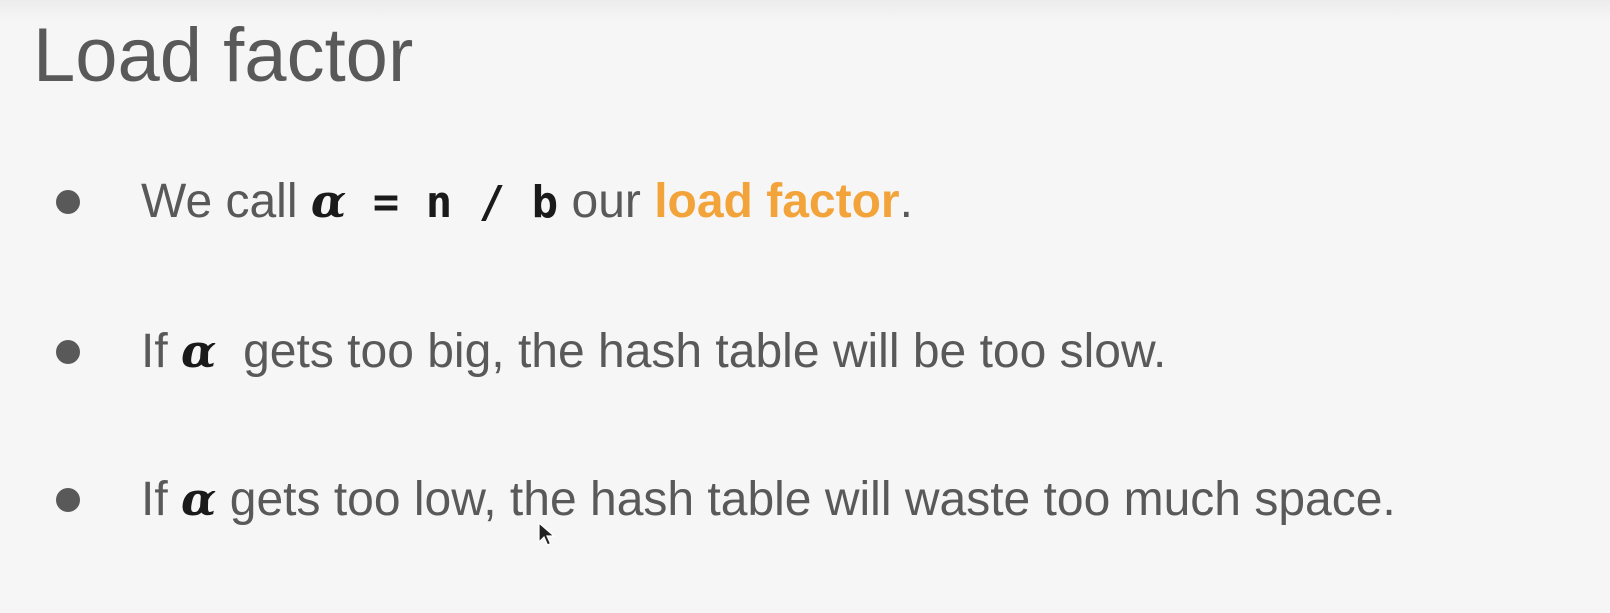 Image resolution: width=1610 pixels, height=613 pixels. I want to click on text-middle: our, so click(606, 201).